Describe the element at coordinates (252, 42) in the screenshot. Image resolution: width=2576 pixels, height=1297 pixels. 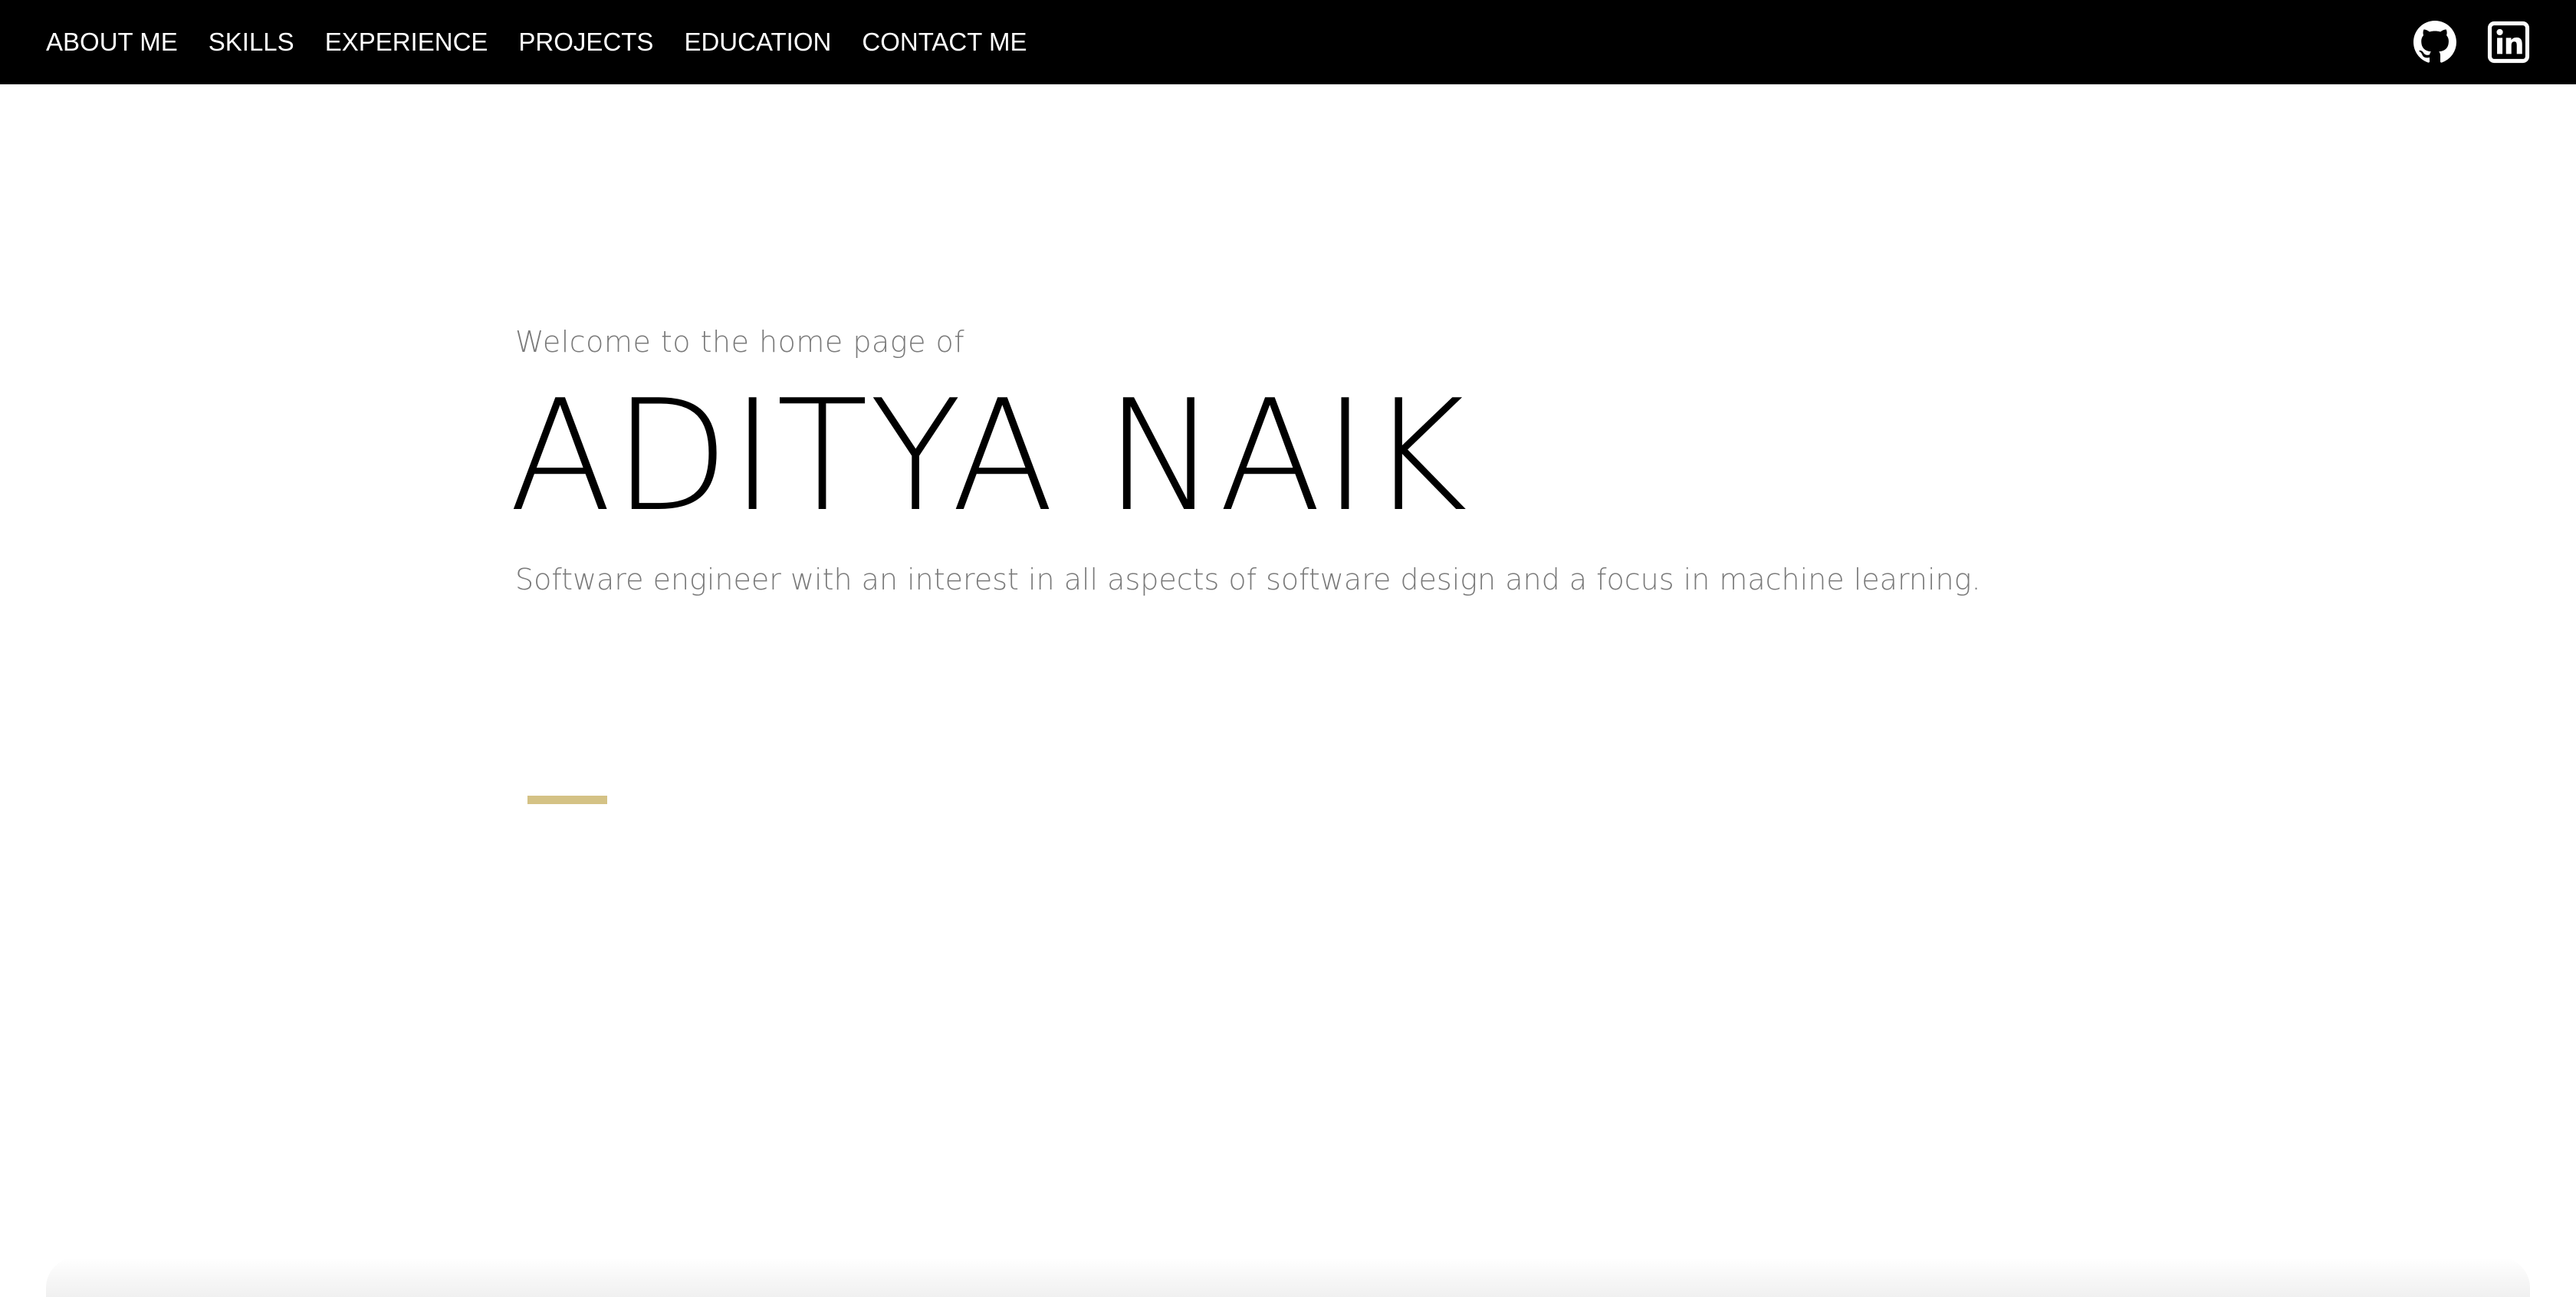
I see `nav-skills: SKILLS` at that location.